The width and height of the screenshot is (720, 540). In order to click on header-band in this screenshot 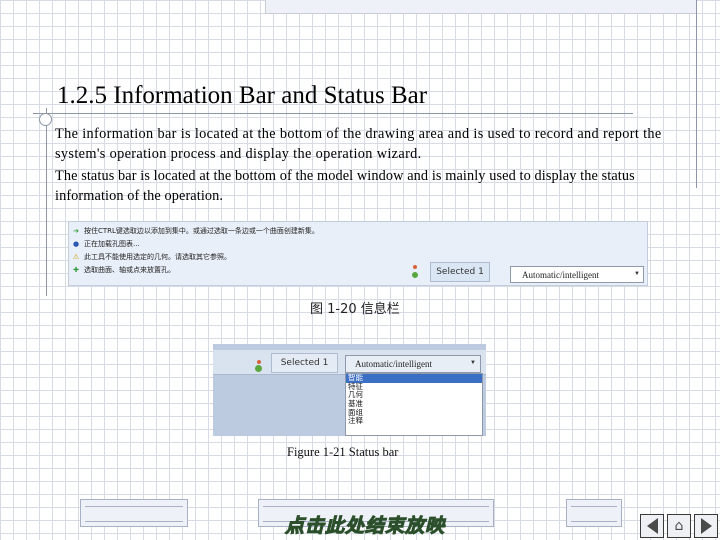, I will do `click(480, 7)`.